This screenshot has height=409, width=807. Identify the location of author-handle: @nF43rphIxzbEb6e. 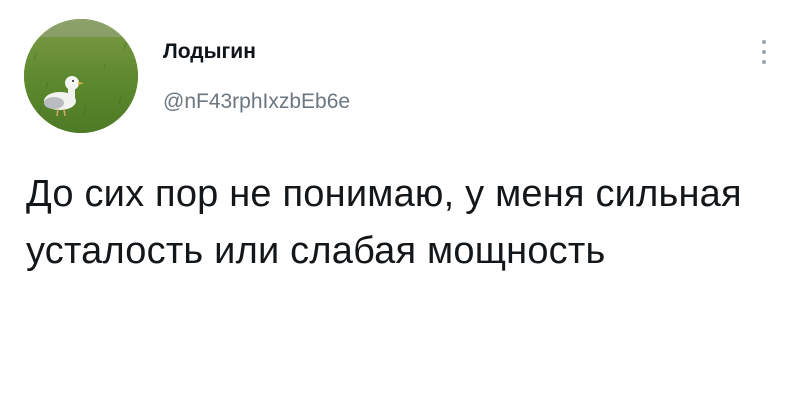
(256, 102).